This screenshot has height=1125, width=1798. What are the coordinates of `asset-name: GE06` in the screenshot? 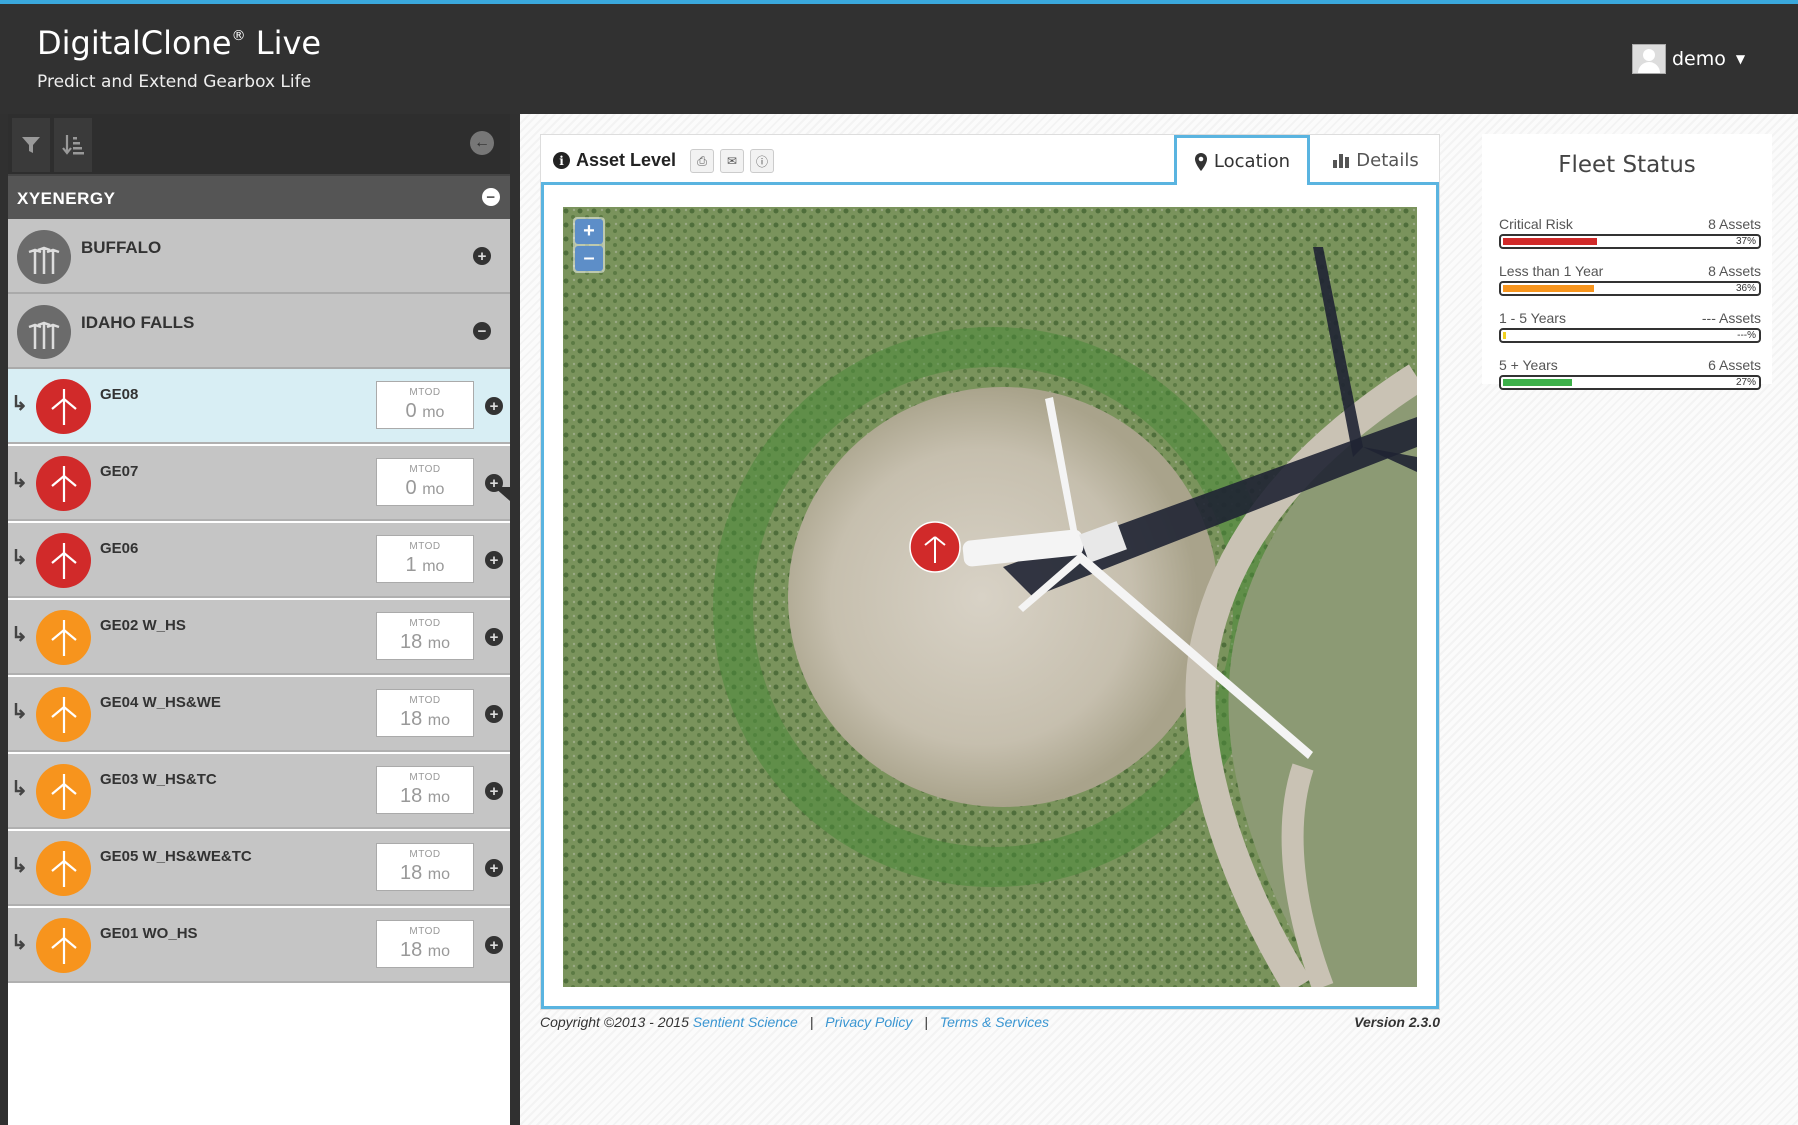 It's located at (119, 548).